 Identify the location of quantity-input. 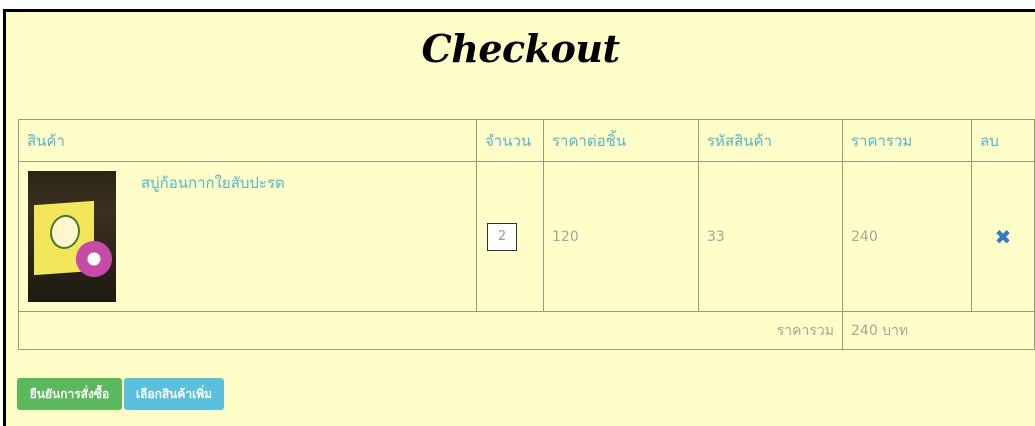
(502, 236).